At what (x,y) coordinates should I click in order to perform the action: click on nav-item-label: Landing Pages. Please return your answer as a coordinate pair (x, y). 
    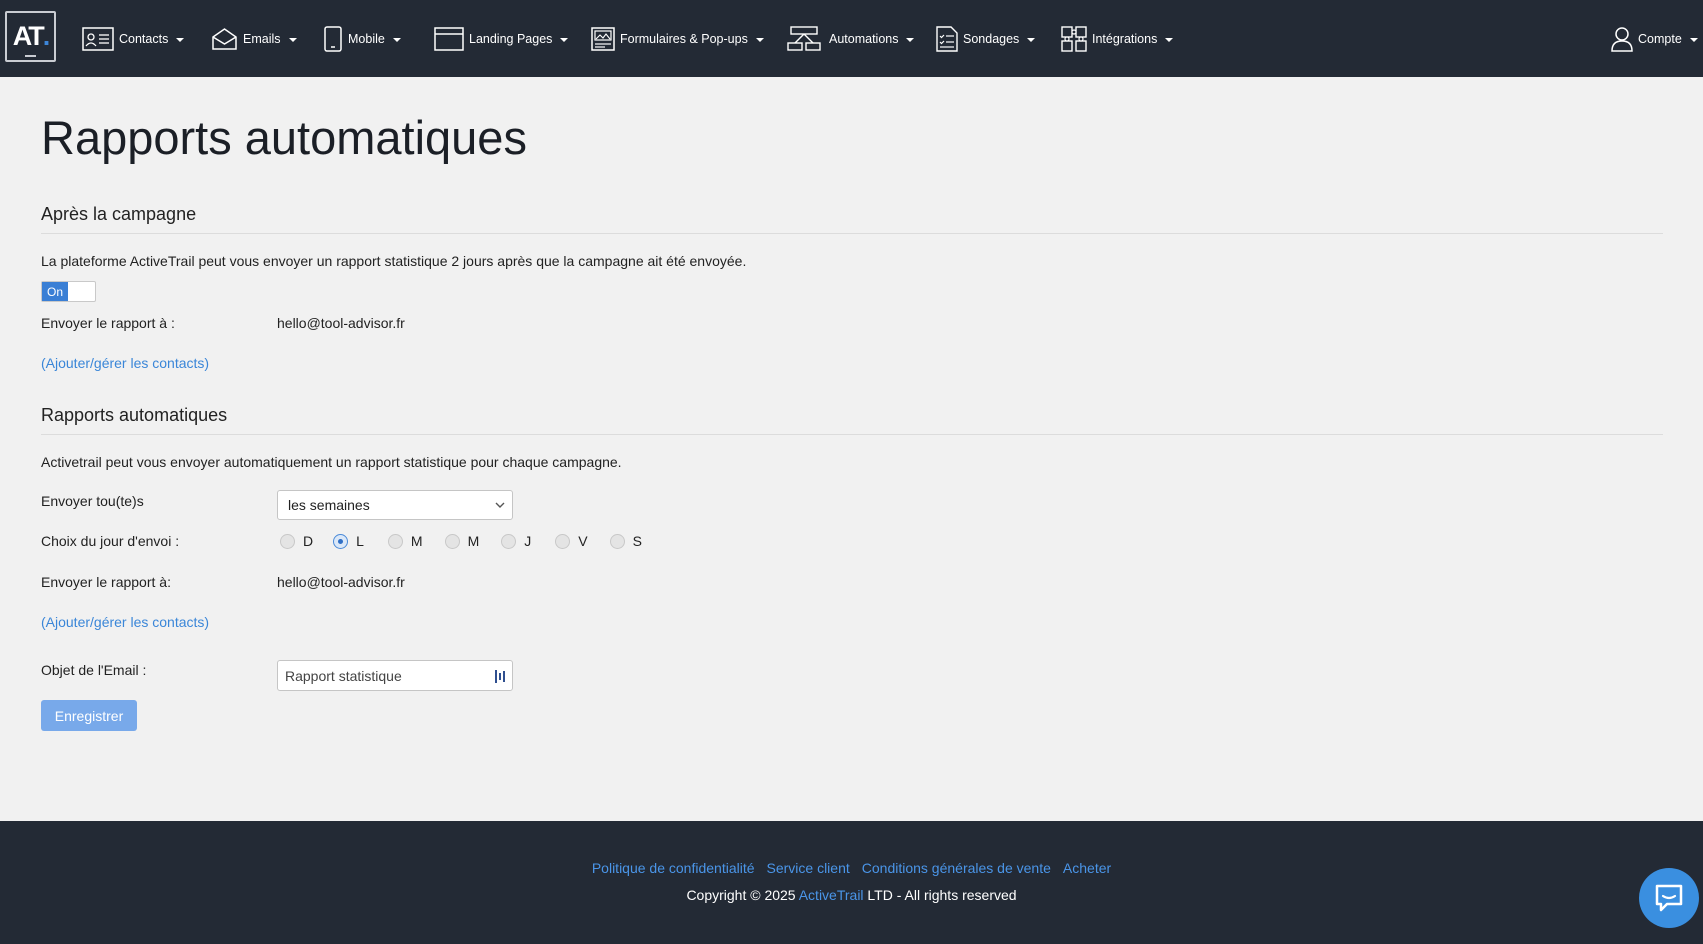
    Looking at the image, I should click on (511, 39).